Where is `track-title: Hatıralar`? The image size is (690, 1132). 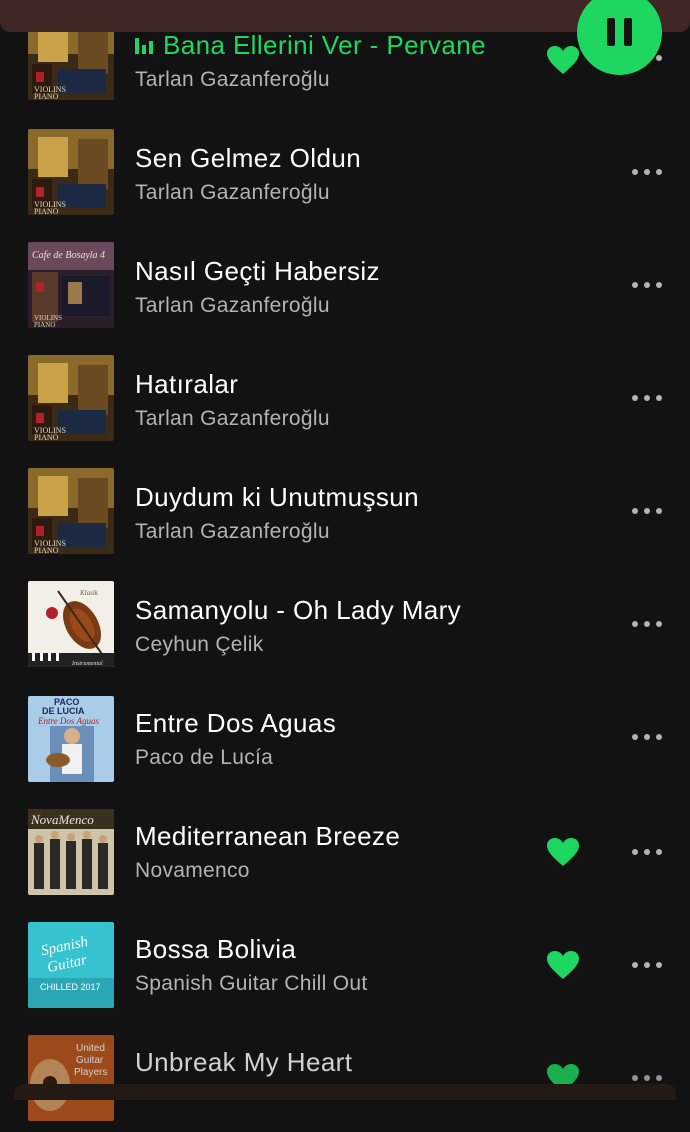
track-title: Hatıralar is located at coordinates (187, 384).